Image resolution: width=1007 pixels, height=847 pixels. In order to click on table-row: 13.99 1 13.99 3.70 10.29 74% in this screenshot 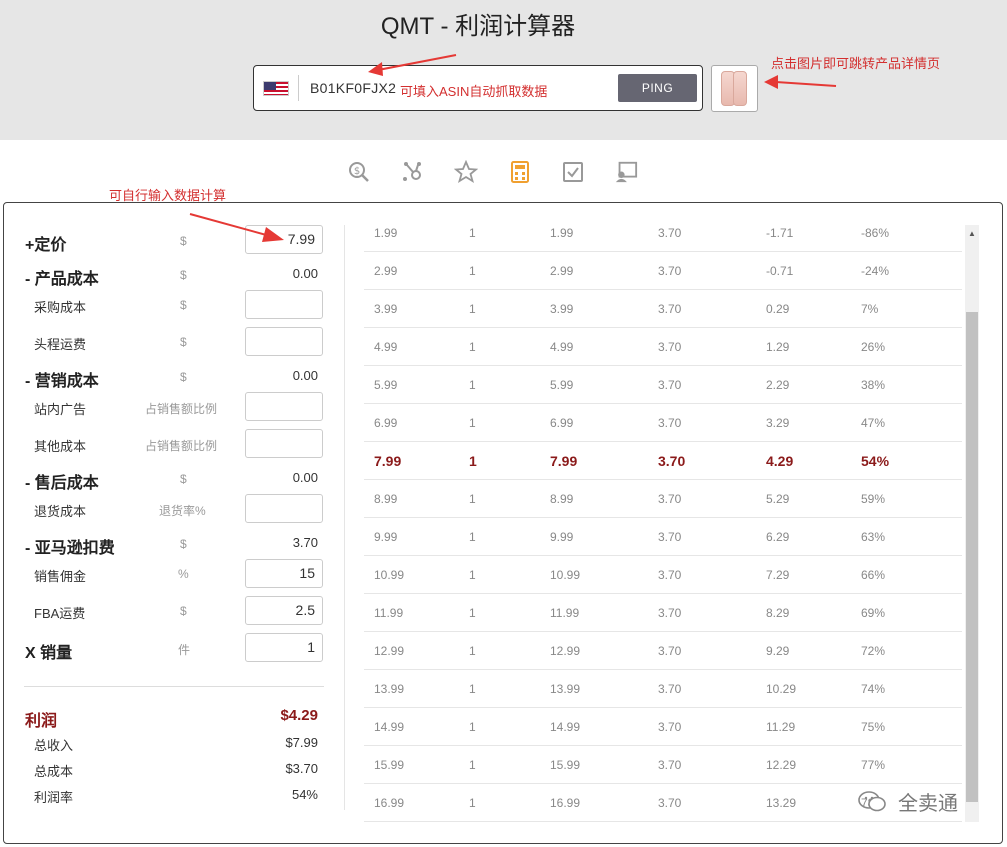, I will do `click(663, 689)`.